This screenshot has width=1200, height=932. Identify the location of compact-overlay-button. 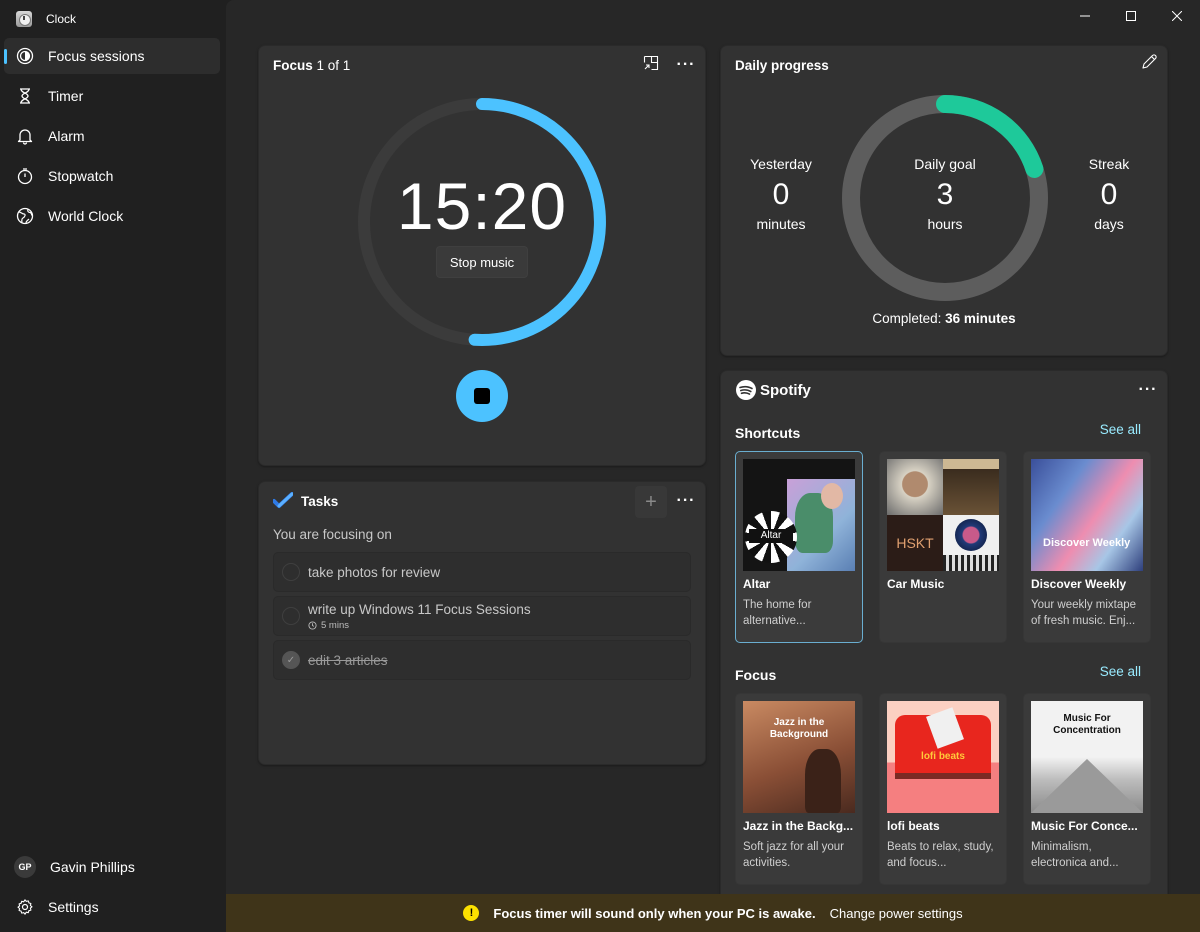
(651, 65).